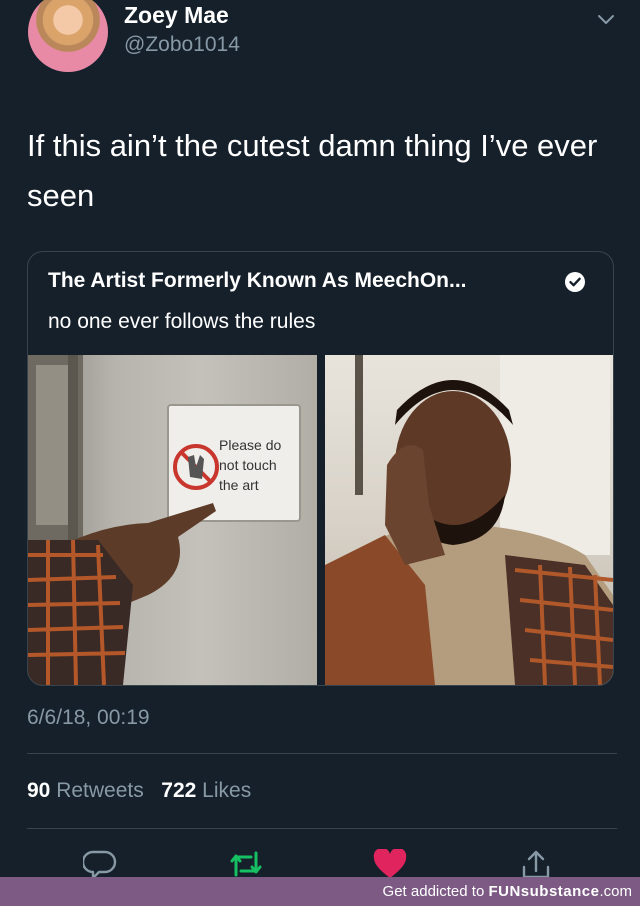  Describe the element at coordinates (246, 864) in the screenshot. I see `retweet-icon` at that location.